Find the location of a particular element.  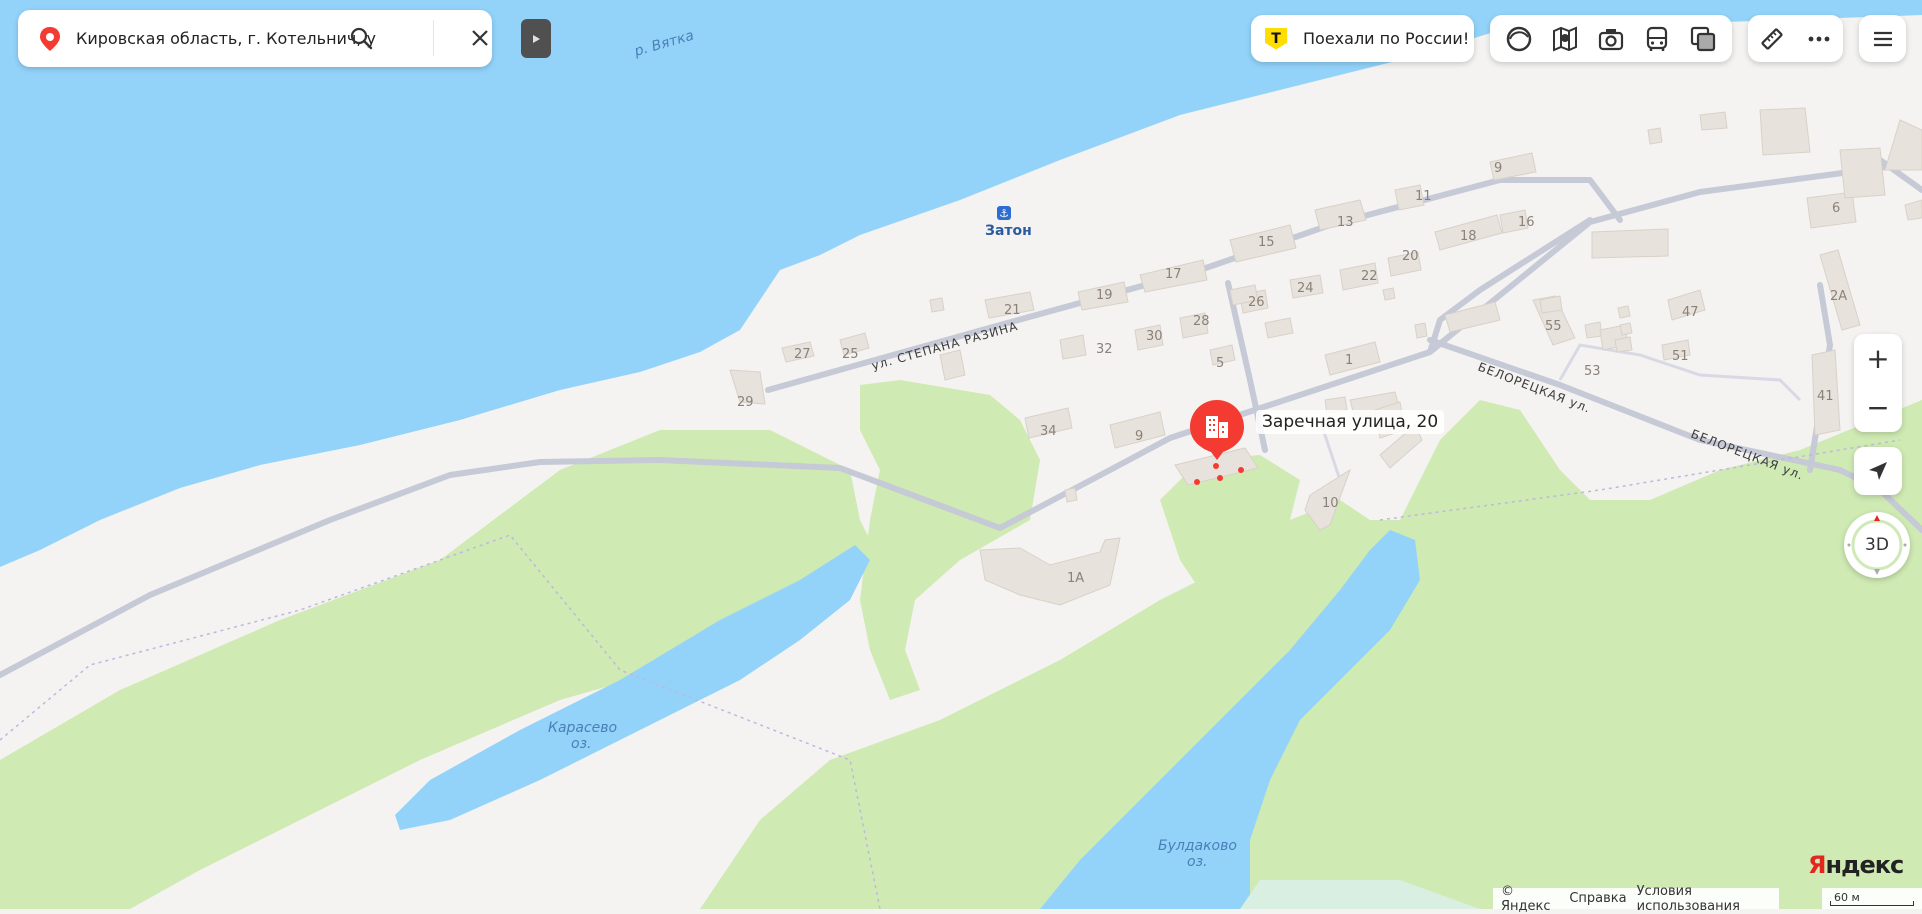

building-number: 30 is located at coordinates (1154, 336).